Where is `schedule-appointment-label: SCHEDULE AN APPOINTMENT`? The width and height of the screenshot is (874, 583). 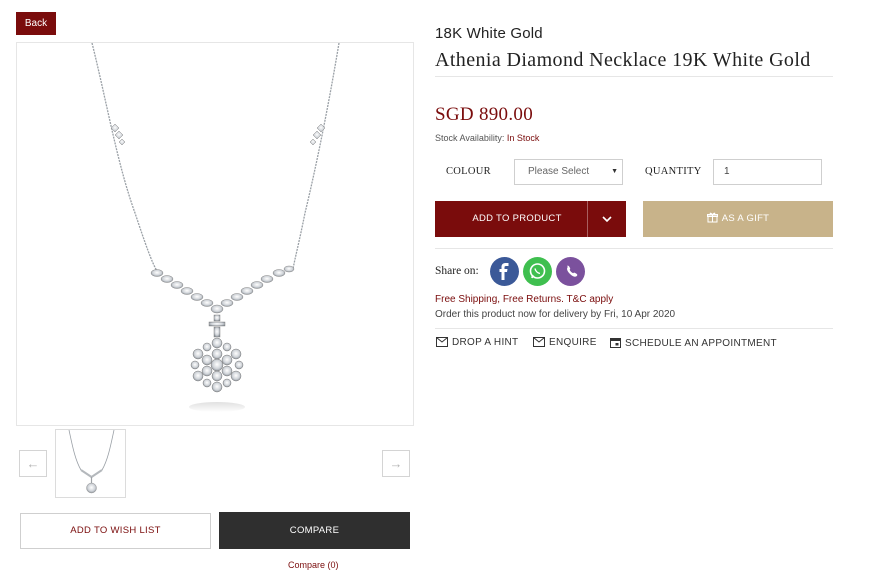 schedule-appointment-label: SCHEDULE AN APPOINTMENT is located at coordinates (701, 343).